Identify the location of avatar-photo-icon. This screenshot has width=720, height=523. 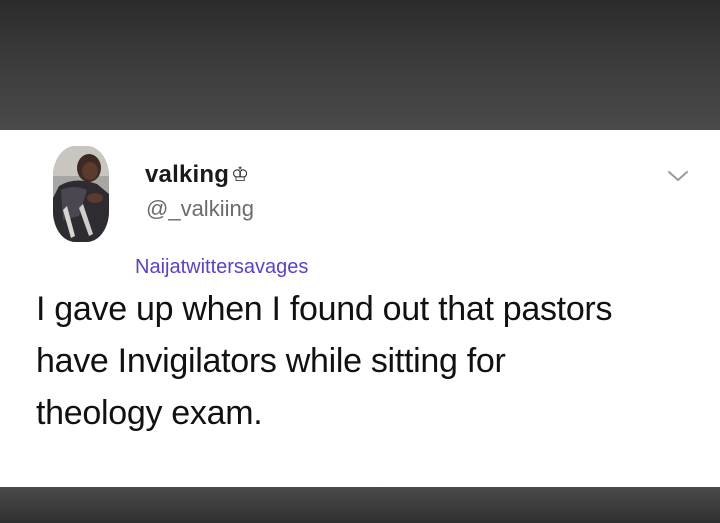
(81, 194).